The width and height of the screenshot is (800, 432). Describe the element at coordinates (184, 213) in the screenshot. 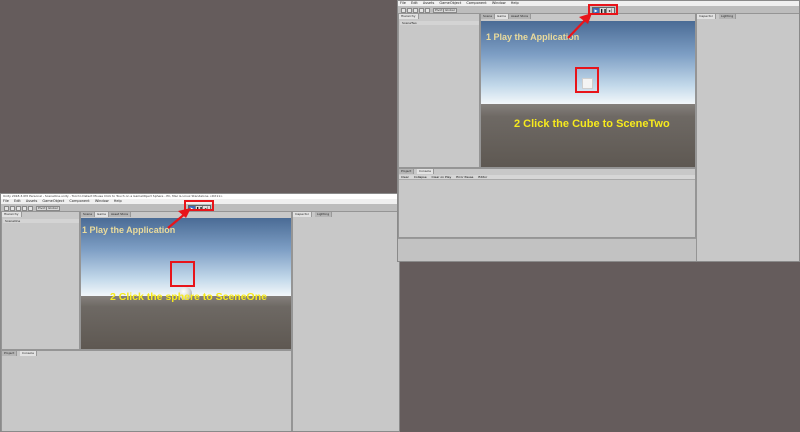

I see `arrowhead-left` at that location.